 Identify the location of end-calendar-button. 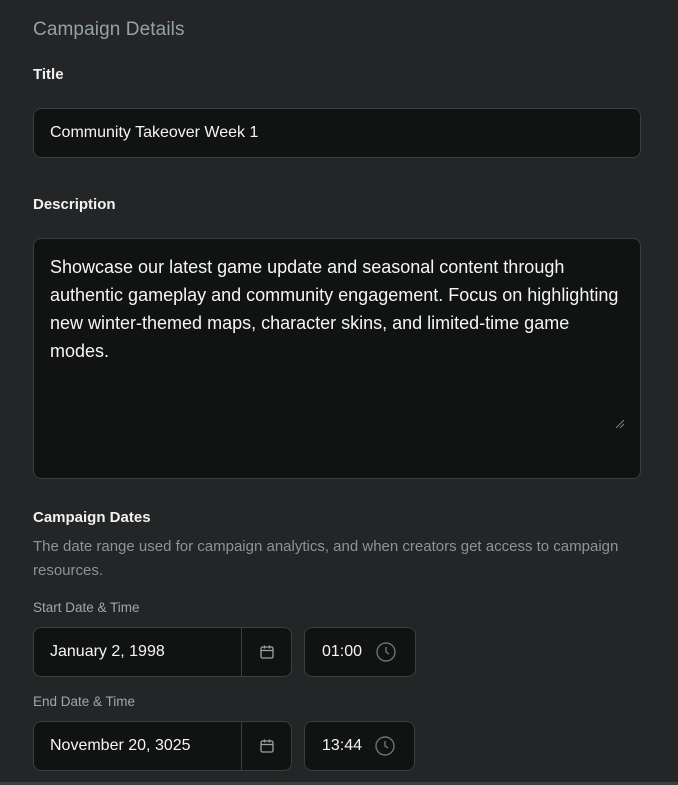
(266, 746).